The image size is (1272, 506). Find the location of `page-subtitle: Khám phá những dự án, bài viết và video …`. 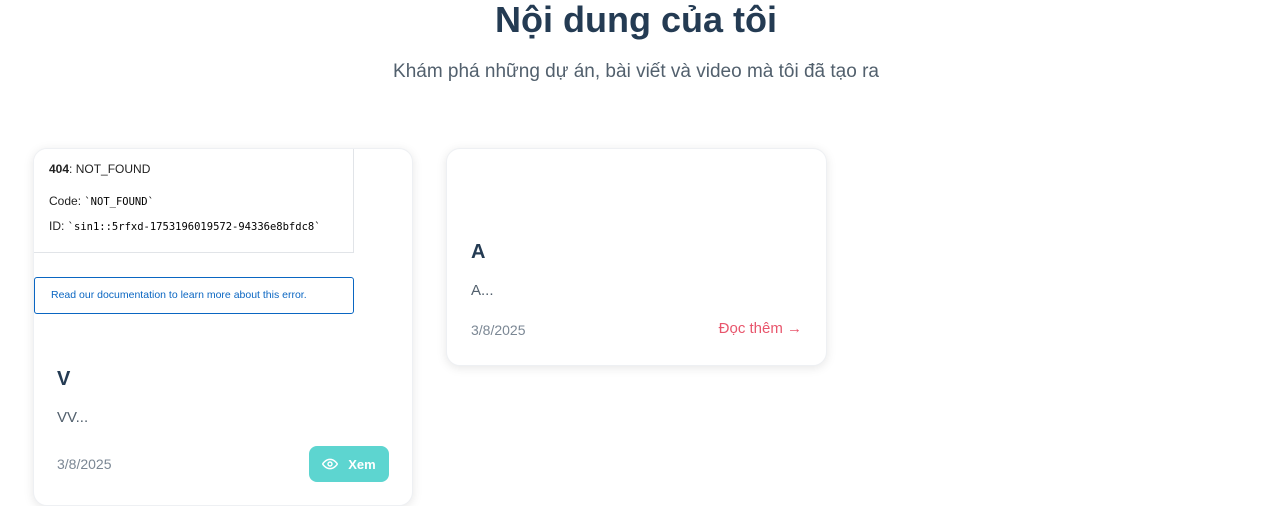

page-subtitle: Khám phá những dự án, bài viết và video … is located at coordinates (636, 71).